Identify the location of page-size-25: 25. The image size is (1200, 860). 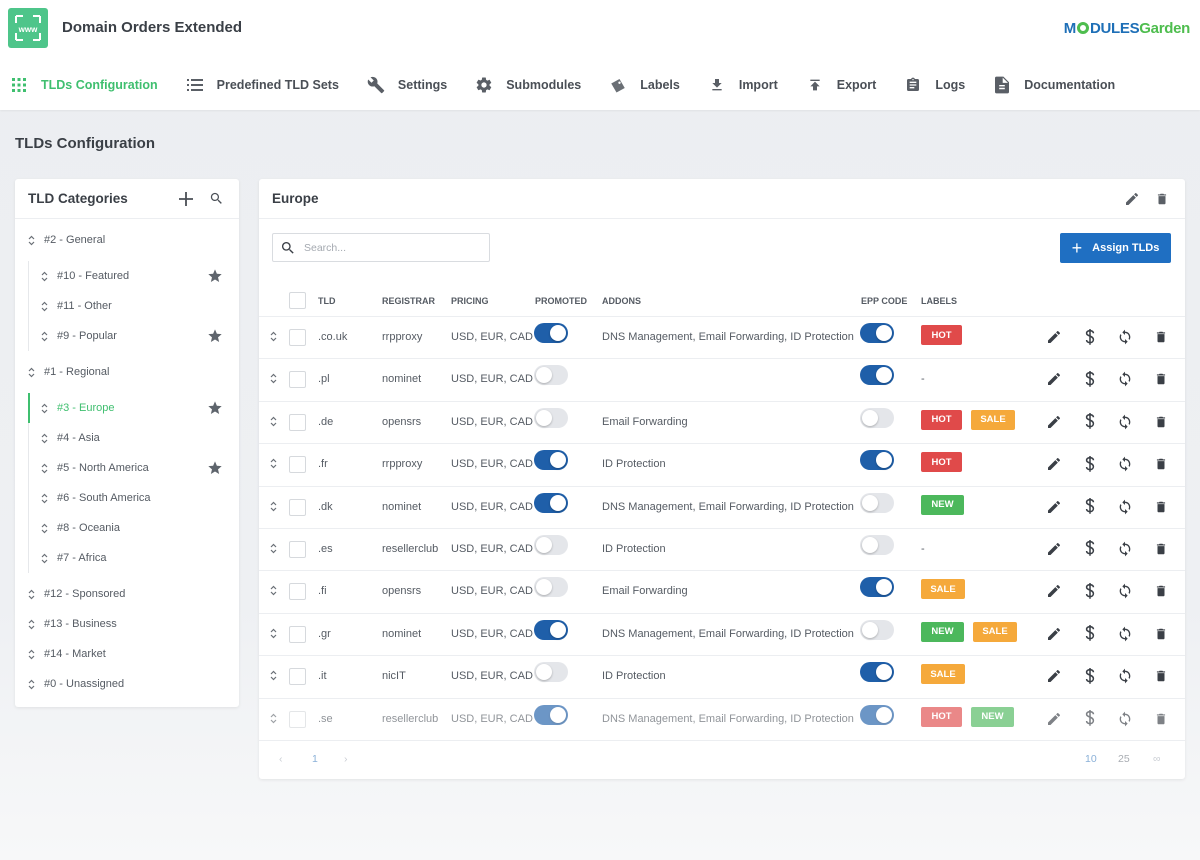
(1124, 759).